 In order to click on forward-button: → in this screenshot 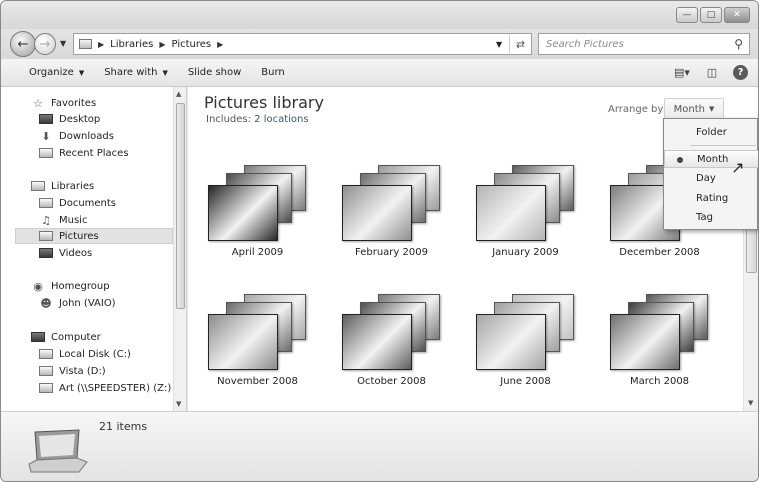, I will do `click(45, 44)`.